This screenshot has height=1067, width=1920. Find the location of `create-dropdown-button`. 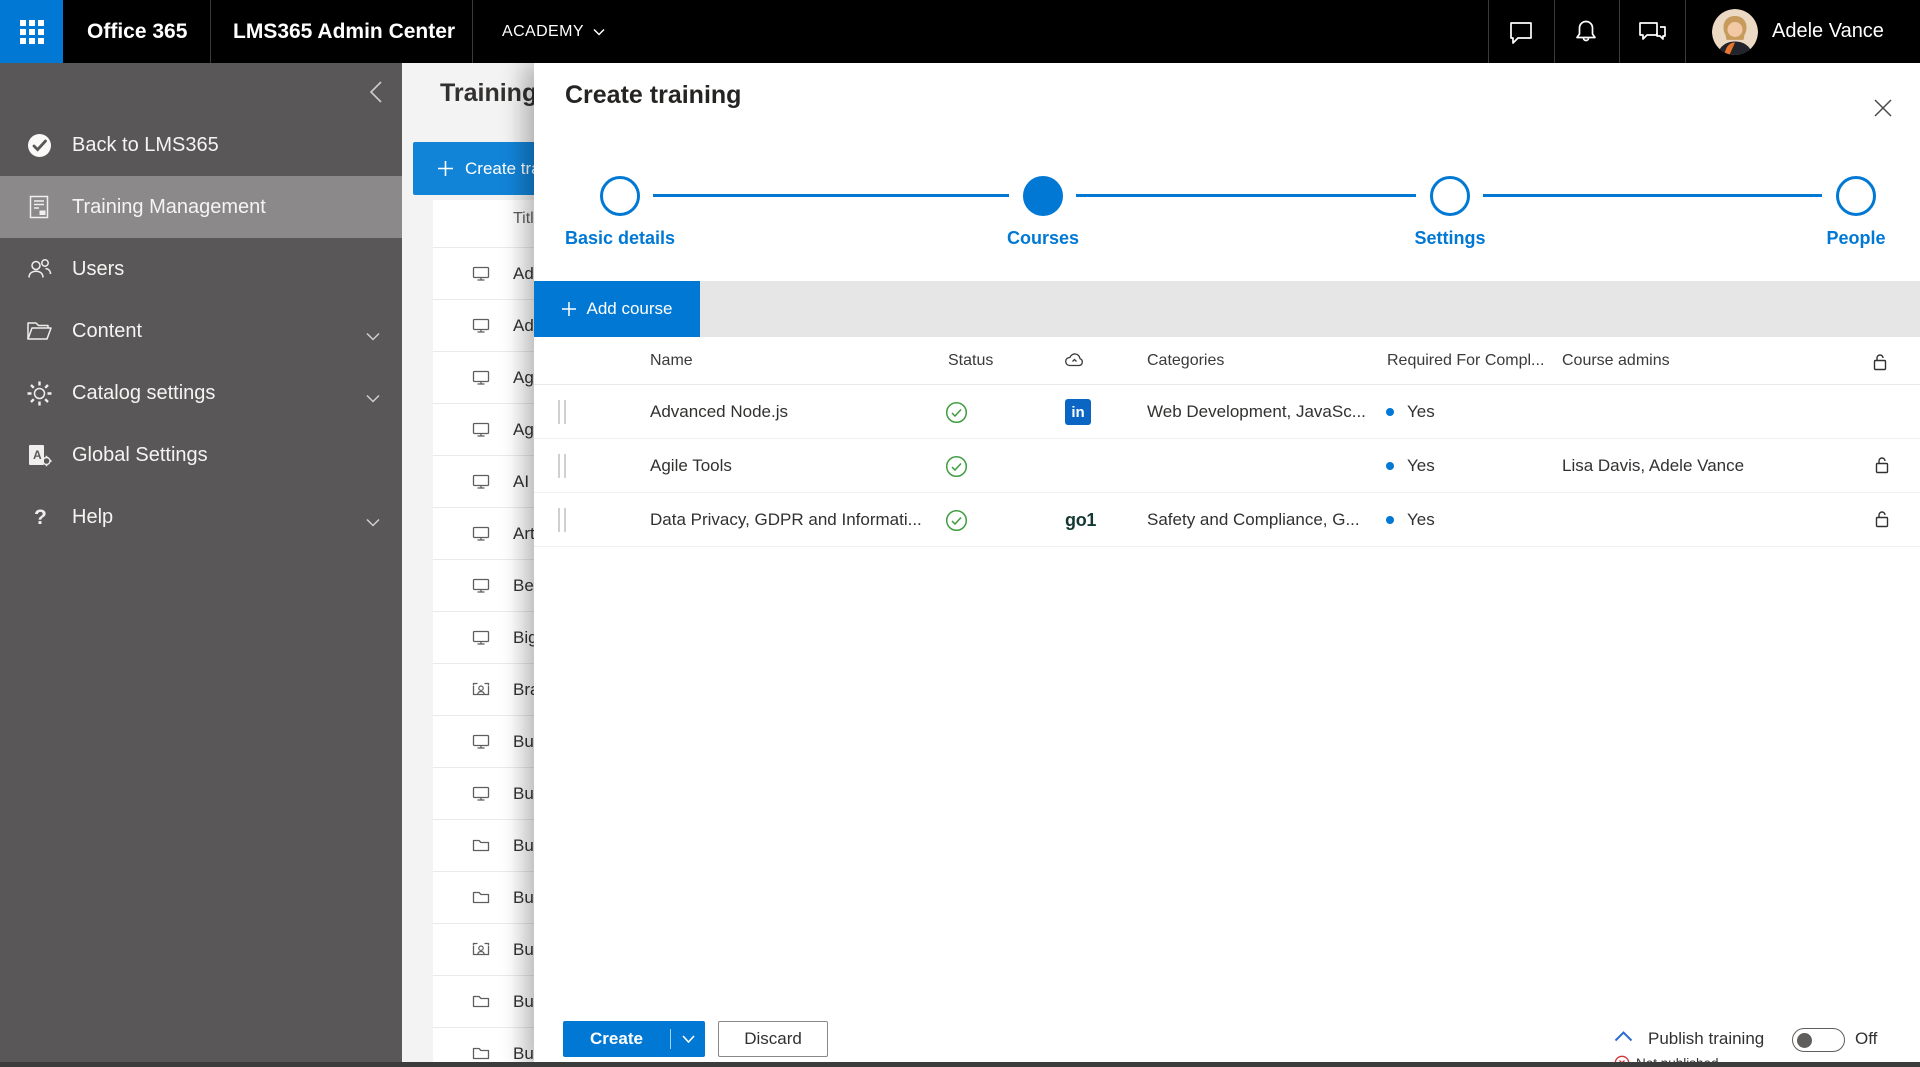

create-dropdown-button is located at coordinates (688, 1039).